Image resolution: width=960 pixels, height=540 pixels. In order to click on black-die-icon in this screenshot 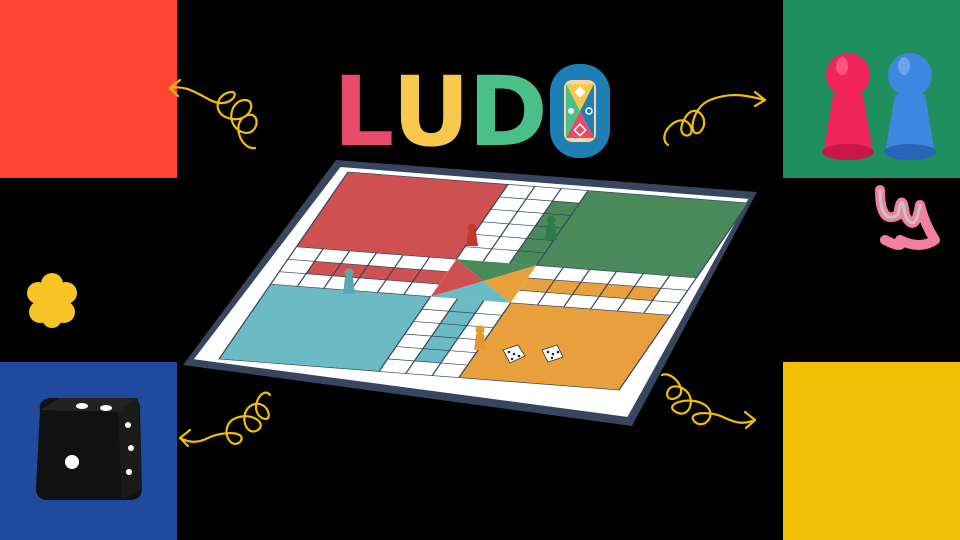, I will do `click(89, 449)`.